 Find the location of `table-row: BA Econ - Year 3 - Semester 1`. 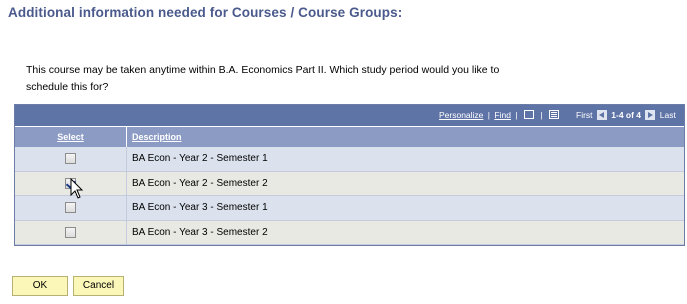

table-row: BA Econ - Year 3 - Semester 1 is located at coordinates (349, 208).